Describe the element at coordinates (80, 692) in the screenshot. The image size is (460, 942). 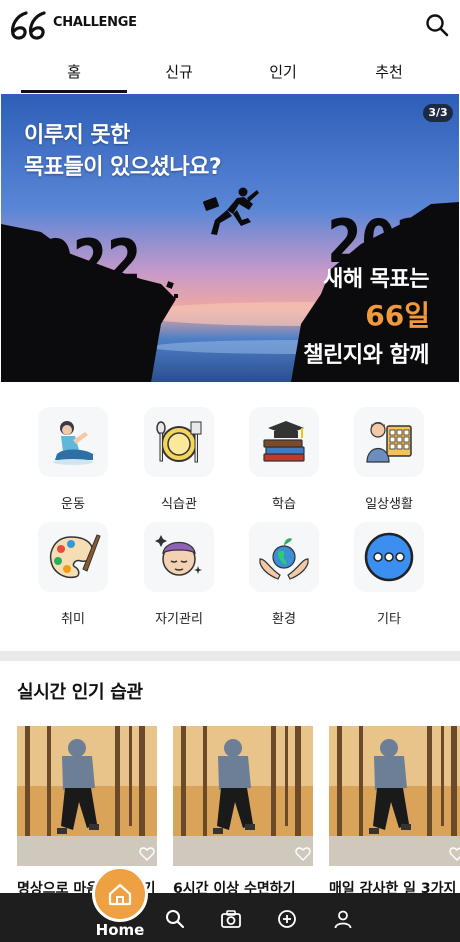
I see `popular-section-title: 실시간 인기 습관` at that location.